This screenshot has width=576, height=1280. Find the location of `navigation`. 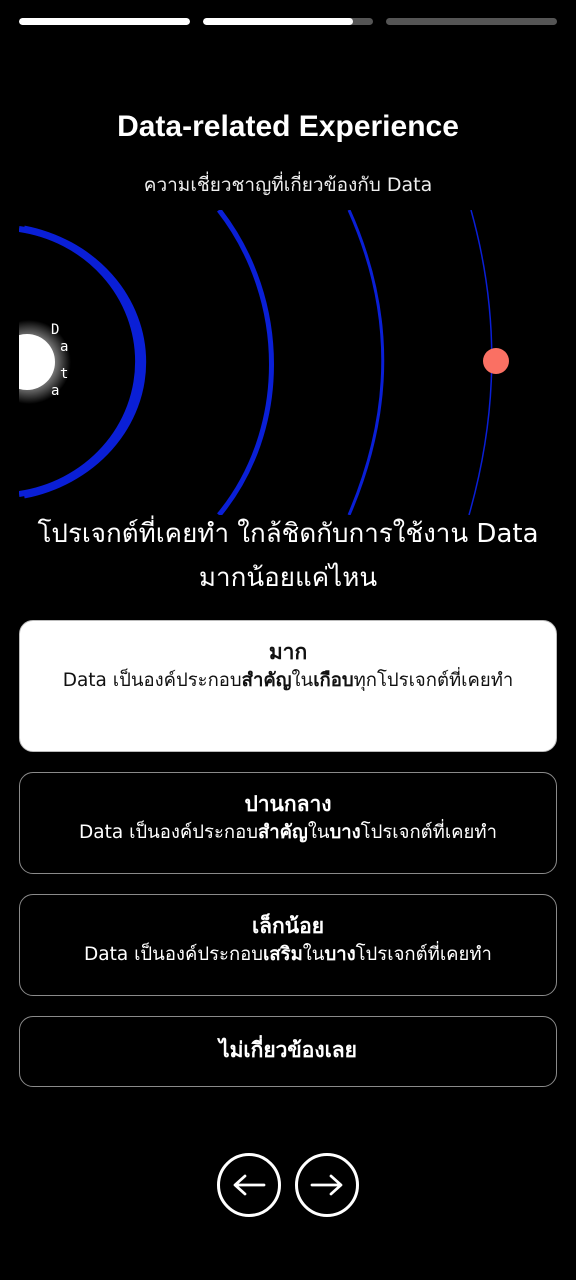

navigation is located at coordinates (288, 1185).